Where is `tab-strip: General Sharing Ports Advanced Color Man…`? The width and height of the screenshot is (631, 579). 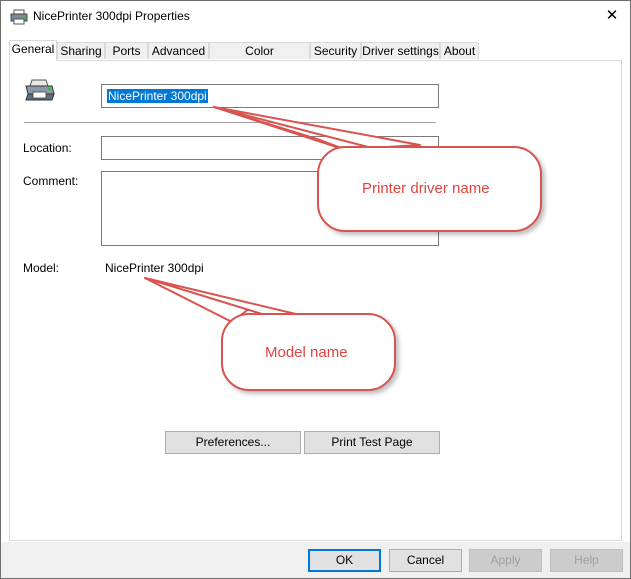 tab-strip: General Sharing Ports Advanced Color Man… is located at coordinates (316, 57).